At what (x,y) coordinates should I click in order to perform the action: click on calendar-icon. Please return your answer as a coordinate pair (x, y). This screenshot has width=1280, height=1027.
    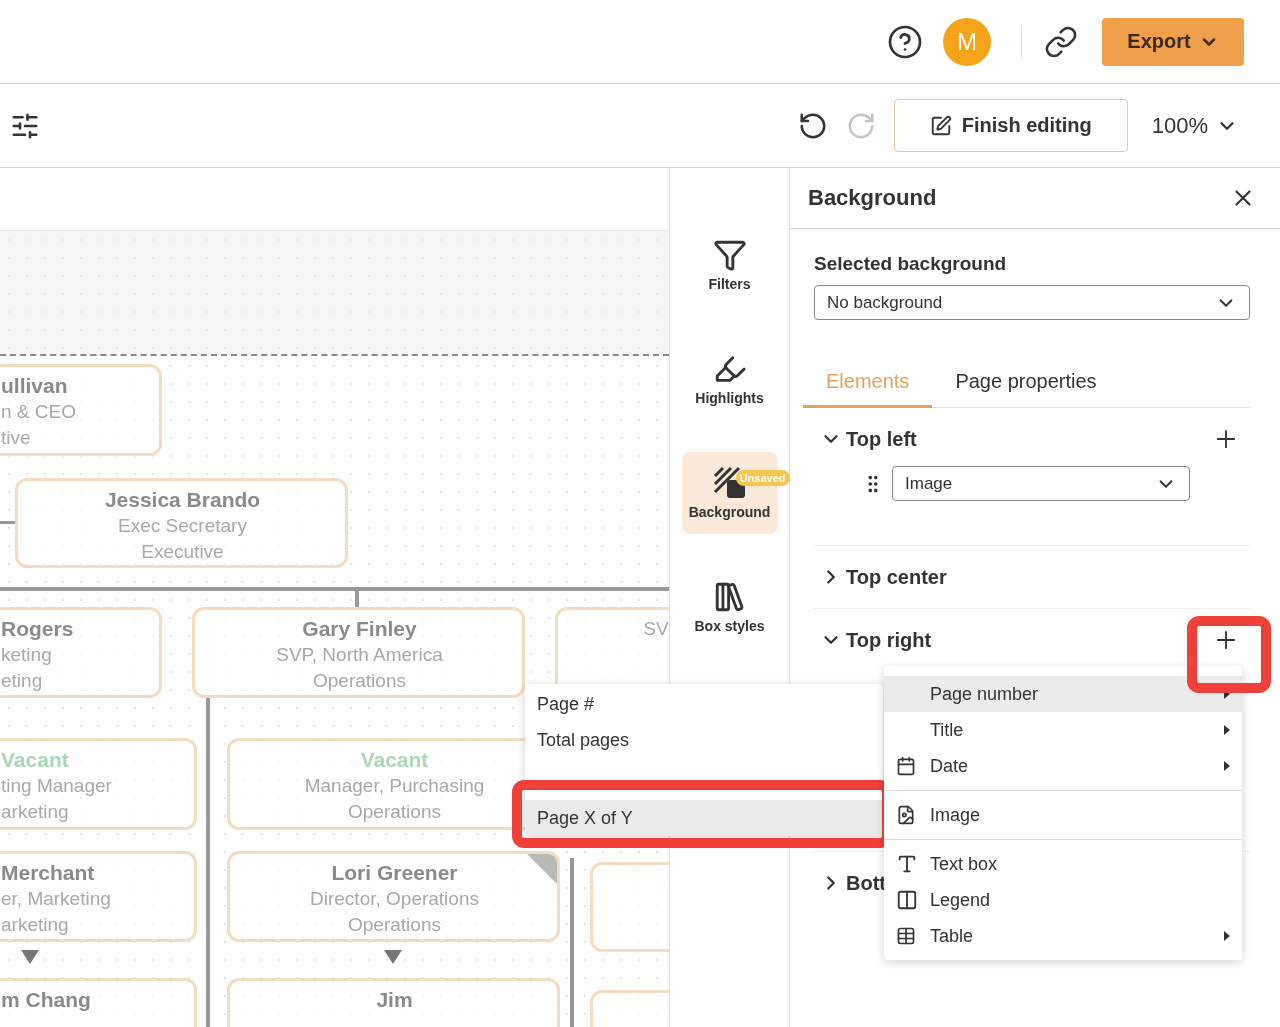
    Looking at the image, I should click on (906, 766).